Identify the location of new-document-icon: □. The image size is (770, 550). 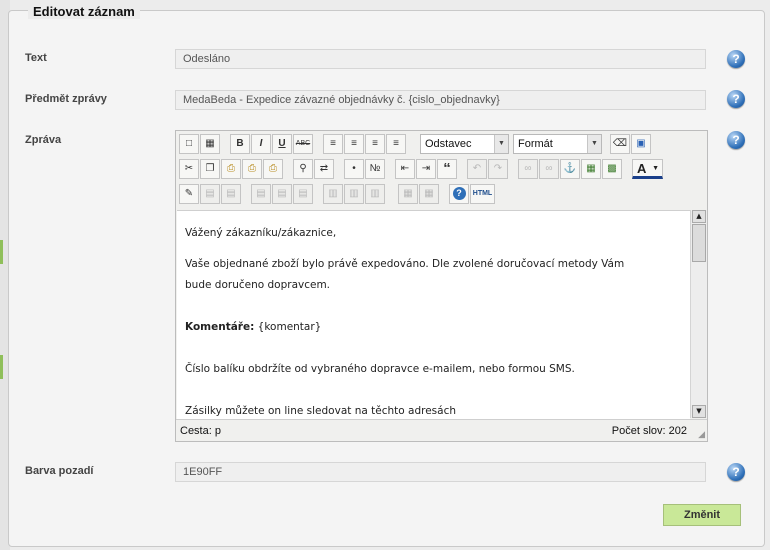
(189, 144).